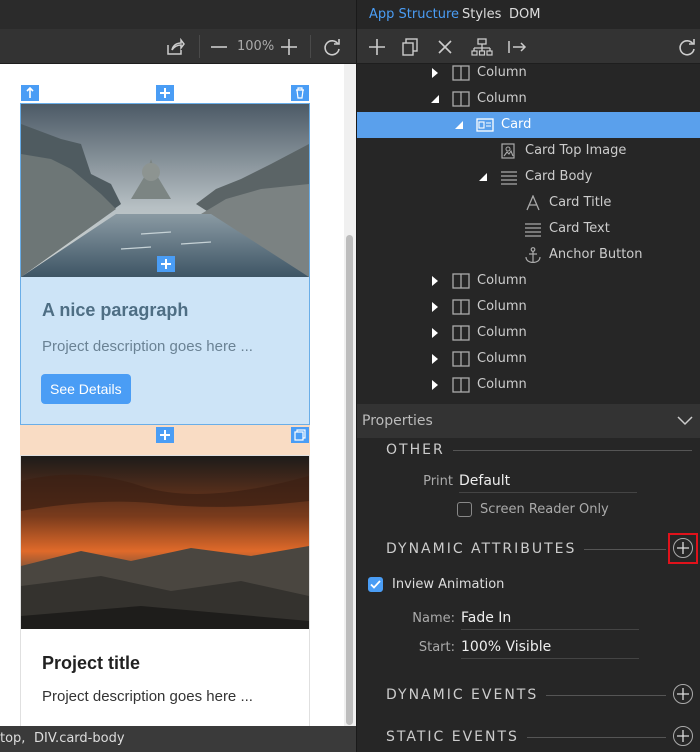 The image size is (700, 752). I want to click on breadcrumb-item: DIV.card-body, so click(79, 739).